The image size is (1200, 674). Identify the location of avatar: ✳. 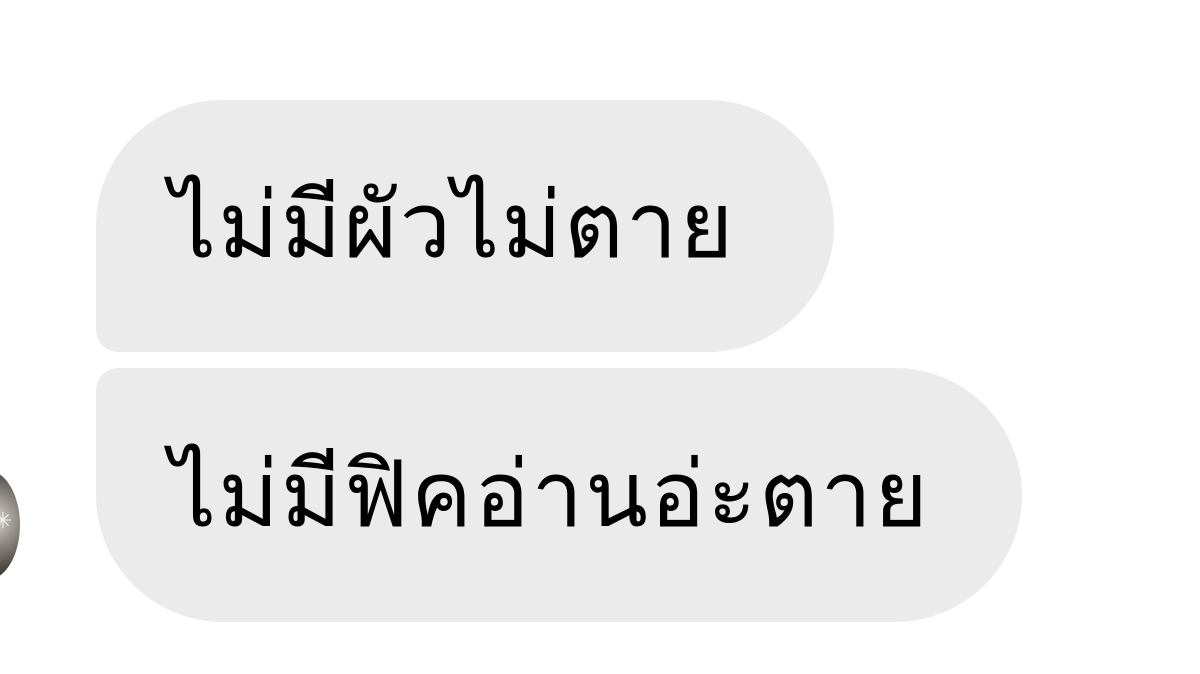
(10, 525).